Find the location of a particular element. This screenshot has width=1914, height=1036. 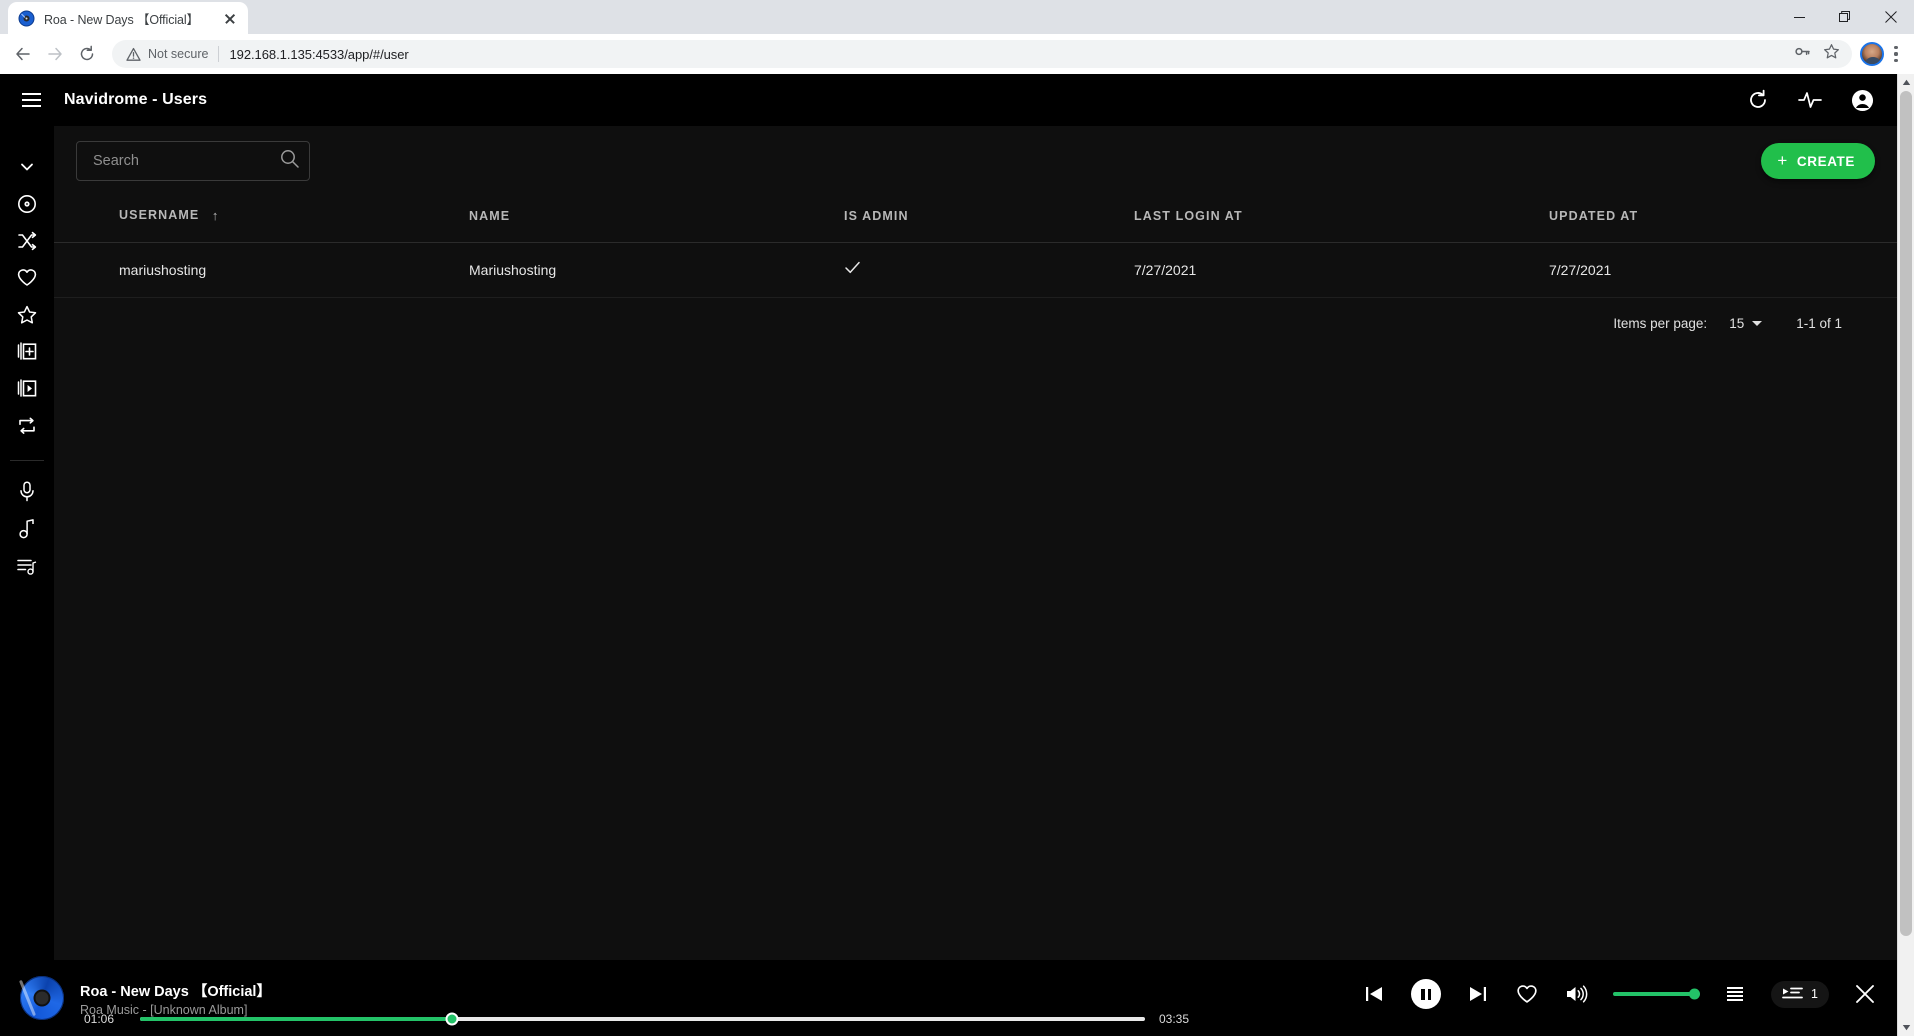

security-label: Not secure is located at coordinates (178, 54).